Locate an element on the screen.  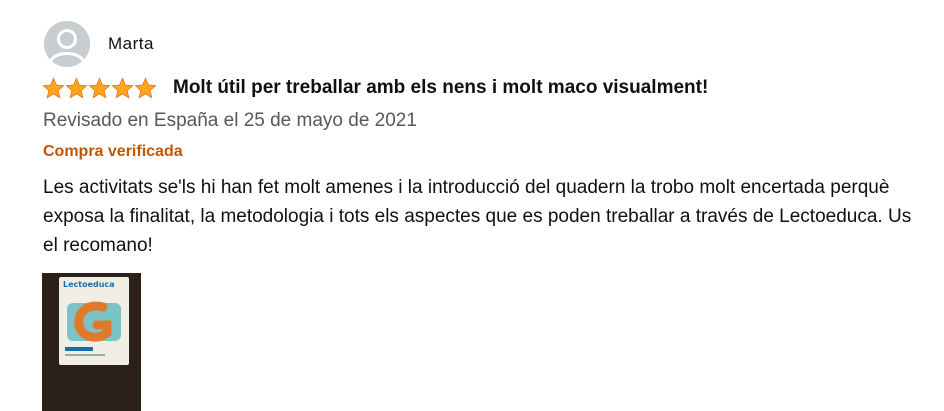
book-photo-icon: Lectoeduca is located at coordinates (94, 321).